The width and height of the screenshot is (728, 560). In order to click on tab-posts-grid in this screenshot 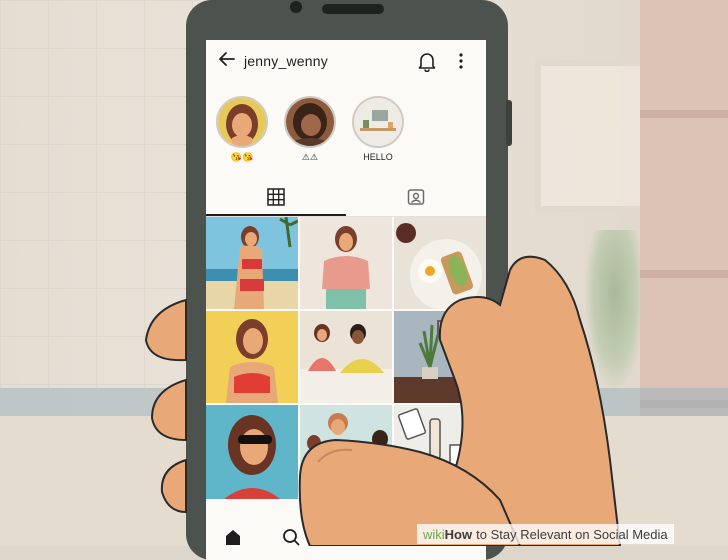, I will do `click(276, 197)`.